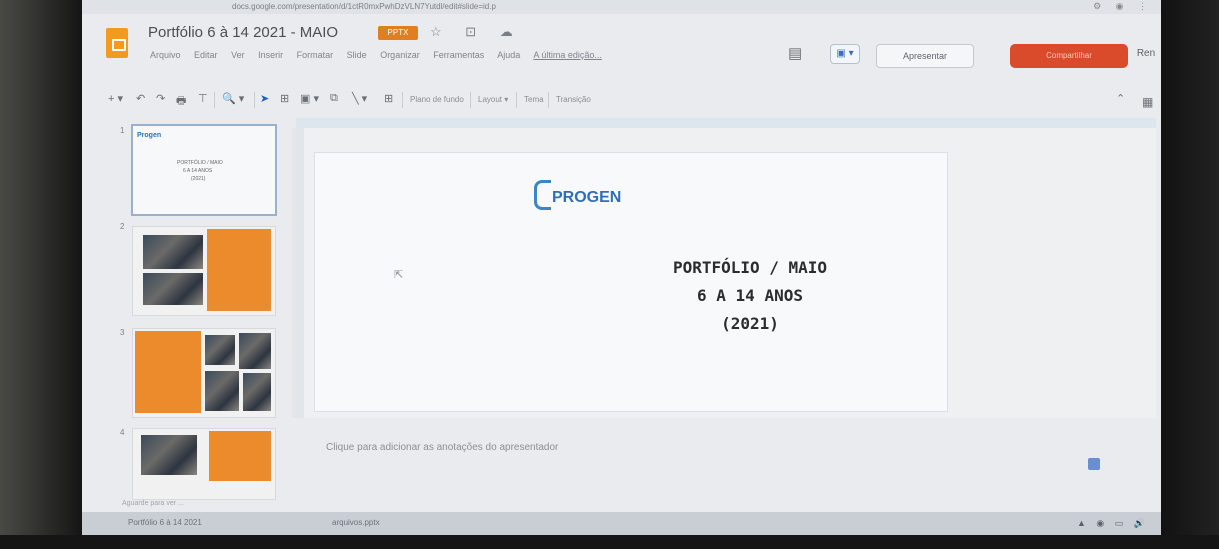 The width and height of the screenshot is (1219, 549). Describe the element at coordinates (1146, 54) in the screenshot. I see `avatar: Ren` at that location.